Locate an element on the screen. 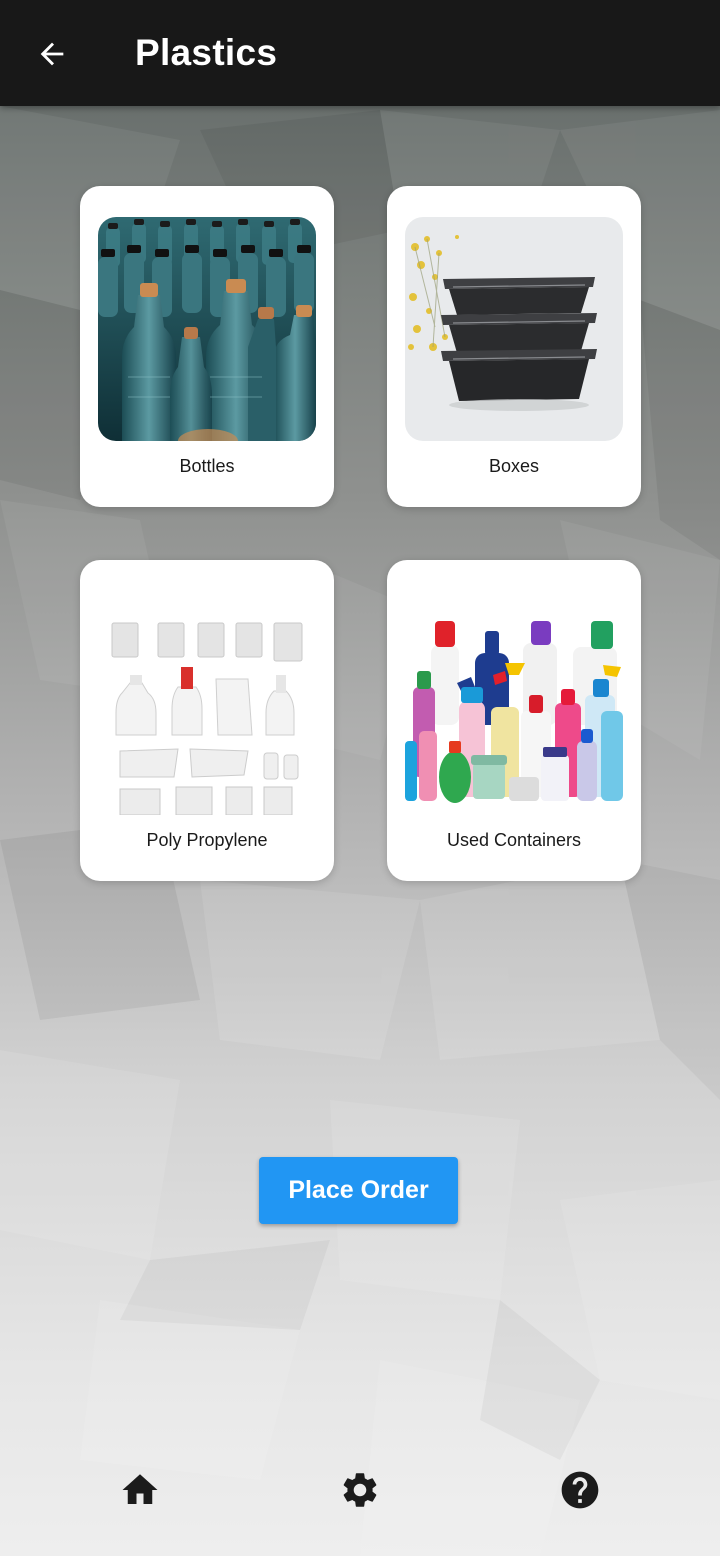  arrow-back-icon is located at coordinates (52, 54).